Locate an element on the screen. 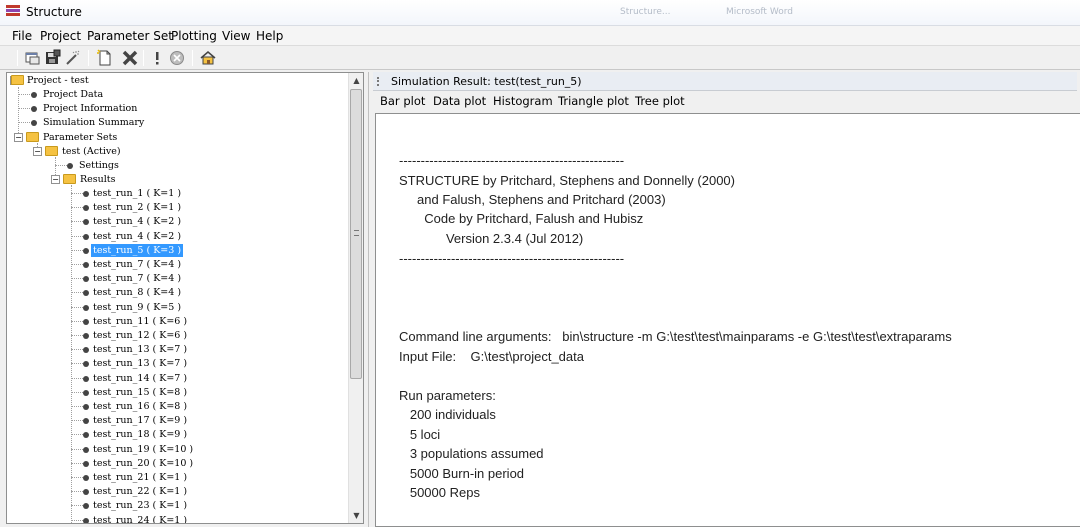 The height and width of the screenshot is (527, 1080). tree-item-simulation-summary: Simulation Summary is located at coordinates (88, 122).